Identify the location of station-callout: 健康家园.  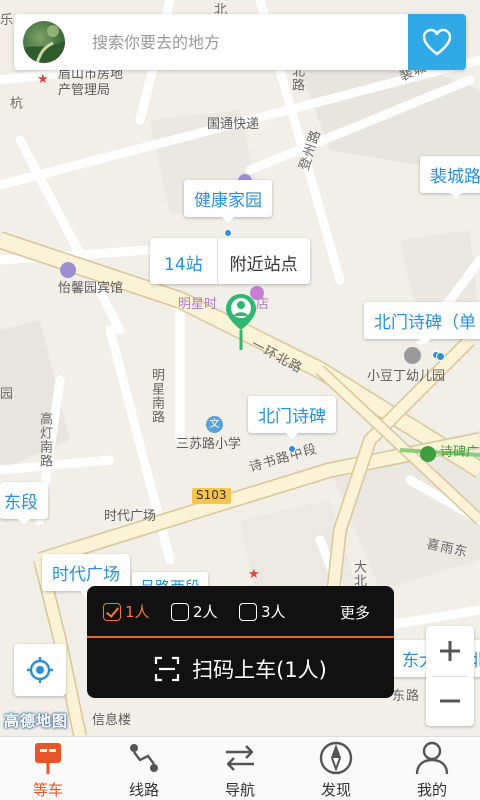
(228, 208).